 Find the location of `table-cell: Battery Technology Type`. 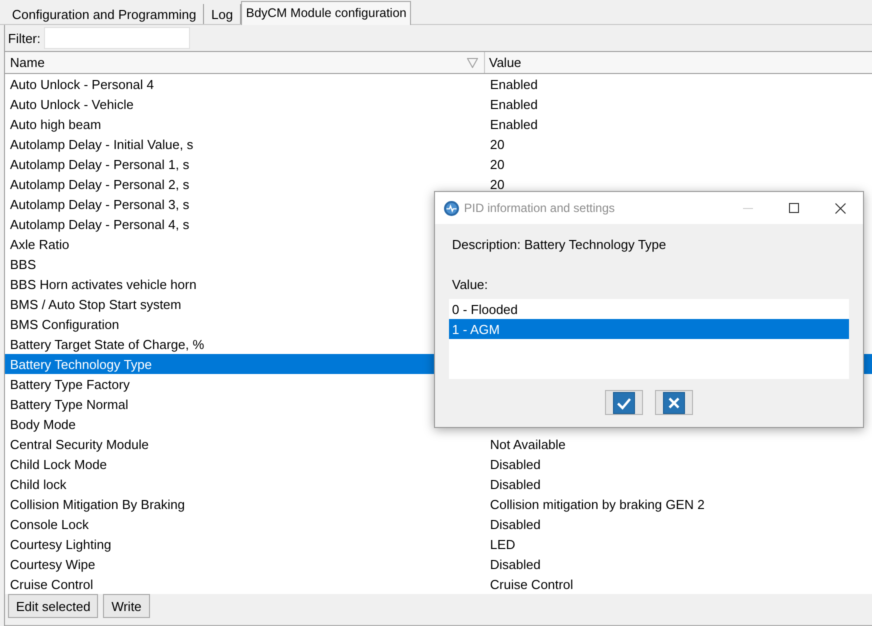

table-cell: Battery Technology Type is located at coordinates (81, 364).